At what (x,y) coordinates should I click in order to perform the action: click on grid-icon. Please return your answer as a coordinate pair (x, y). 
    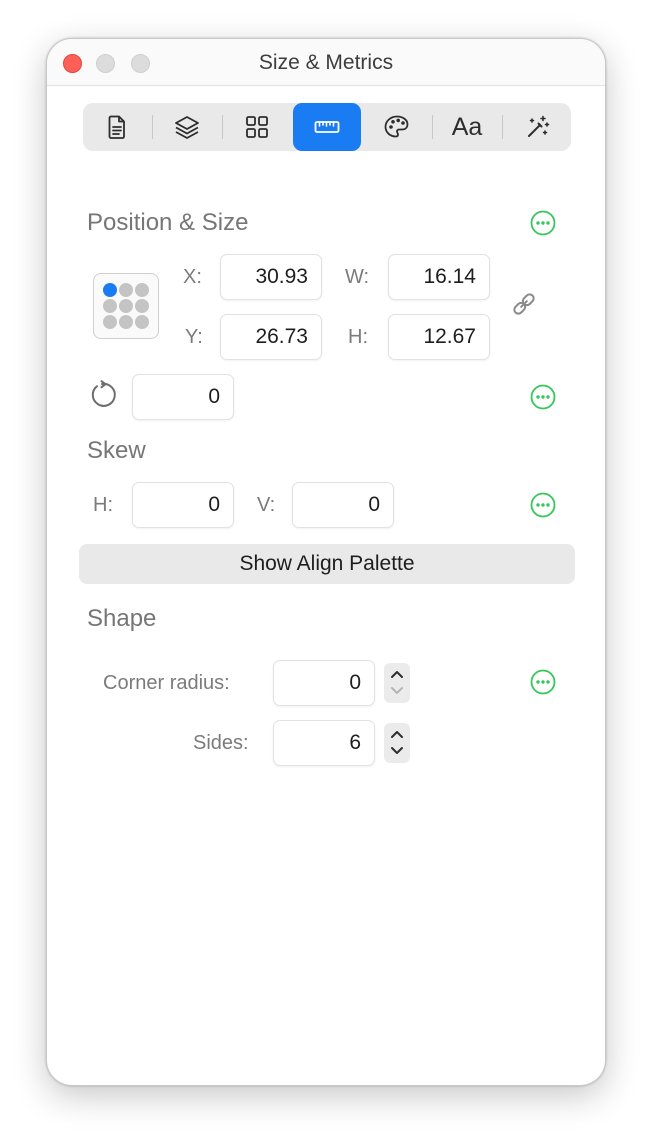
    Looking at the image, I should click on (257, 127).